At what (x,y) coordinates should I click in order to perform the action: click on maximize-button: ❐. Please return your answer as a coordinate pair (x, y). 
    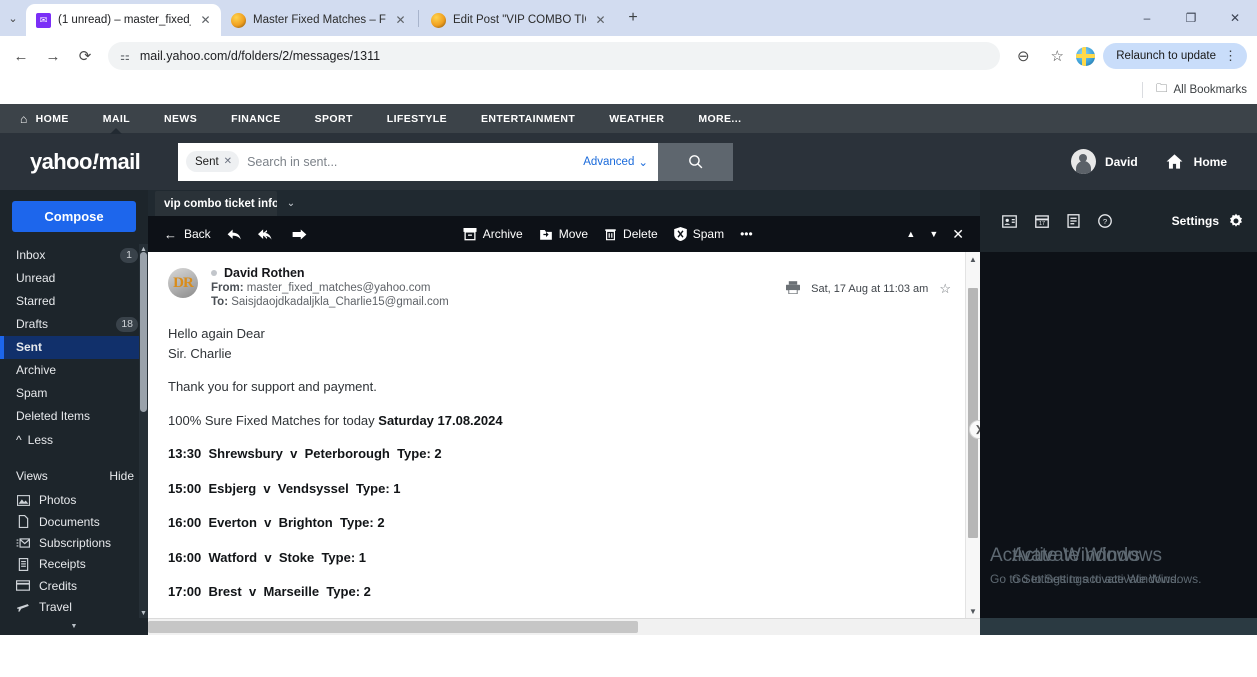
    Looking at the image, I should click on (1191, 18).